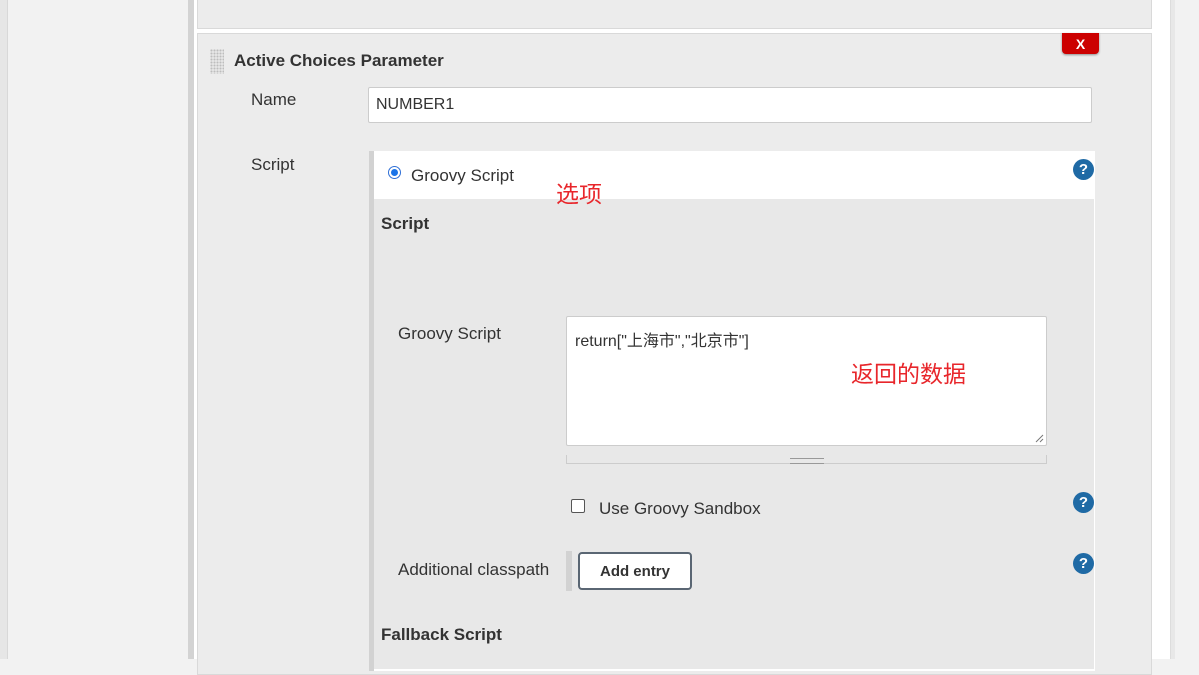 The width and height of the screenshot is (1199, 675). Describe the element at coordinates (1080, 43) in the screenshot. I see `delete-parameter-button: X` at that location.